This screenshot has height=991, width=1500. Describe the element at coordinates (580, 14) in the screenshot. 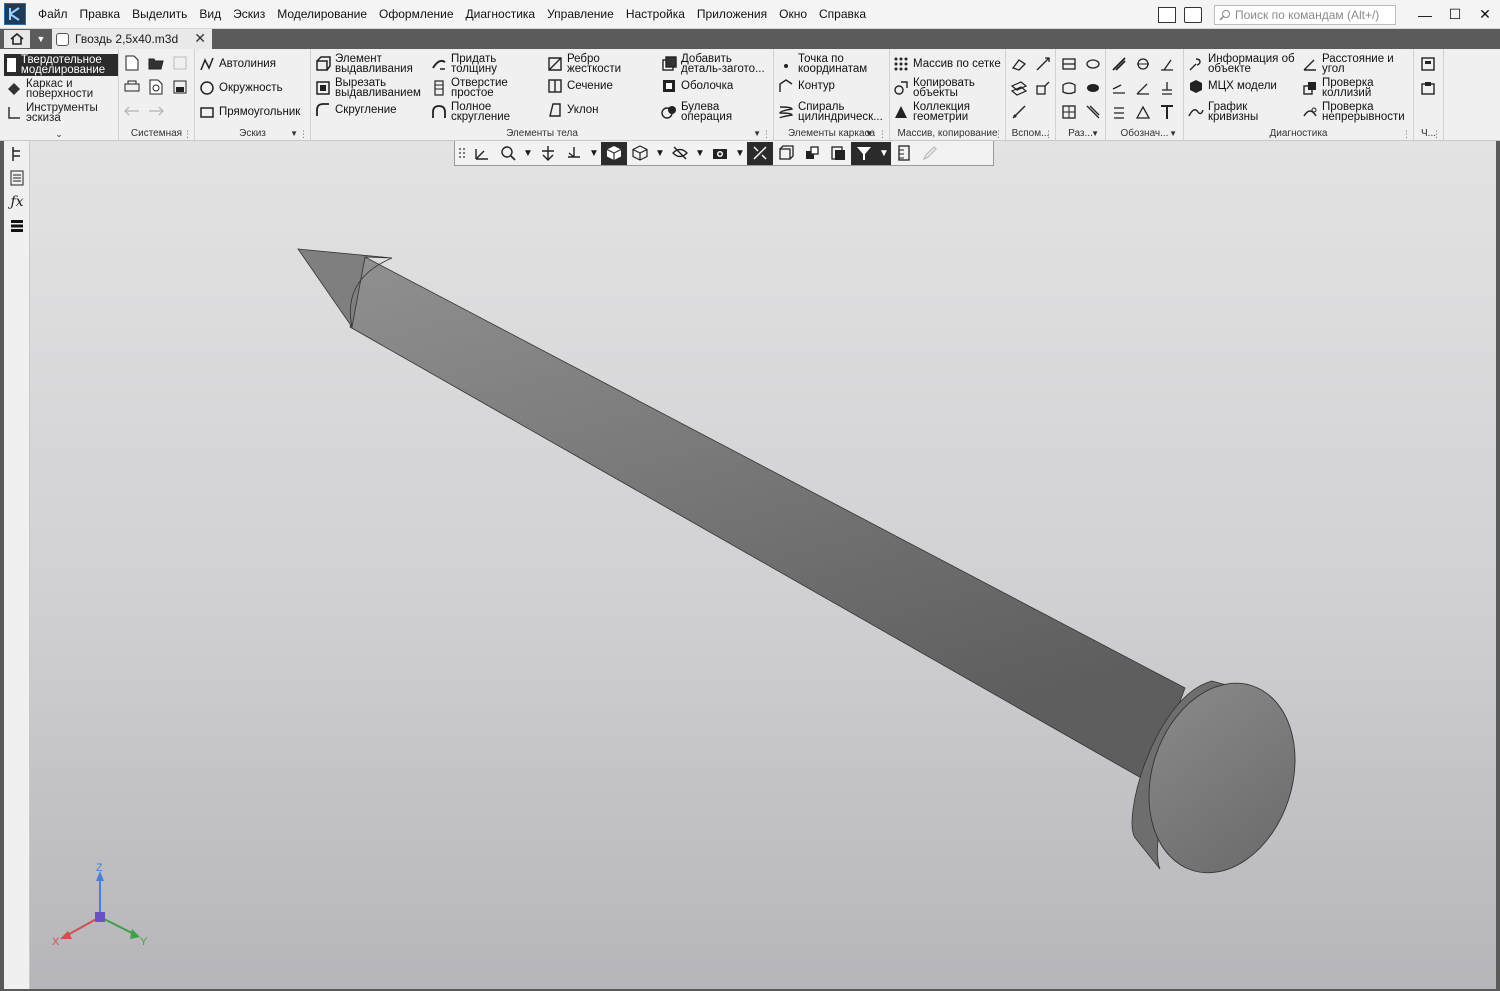

I see `menu-manage: Управление` at that location.